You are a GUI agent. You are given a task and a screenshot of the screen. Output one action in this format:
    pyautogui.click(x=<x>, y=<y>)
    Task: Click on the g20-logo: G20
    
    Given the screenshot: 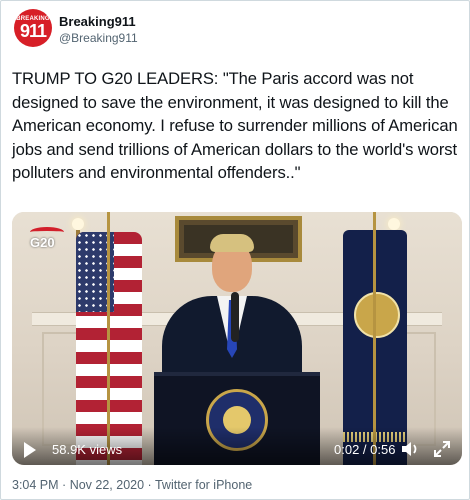 What is the action you would take?
    pyautogui.click(x=47, y=240)
    